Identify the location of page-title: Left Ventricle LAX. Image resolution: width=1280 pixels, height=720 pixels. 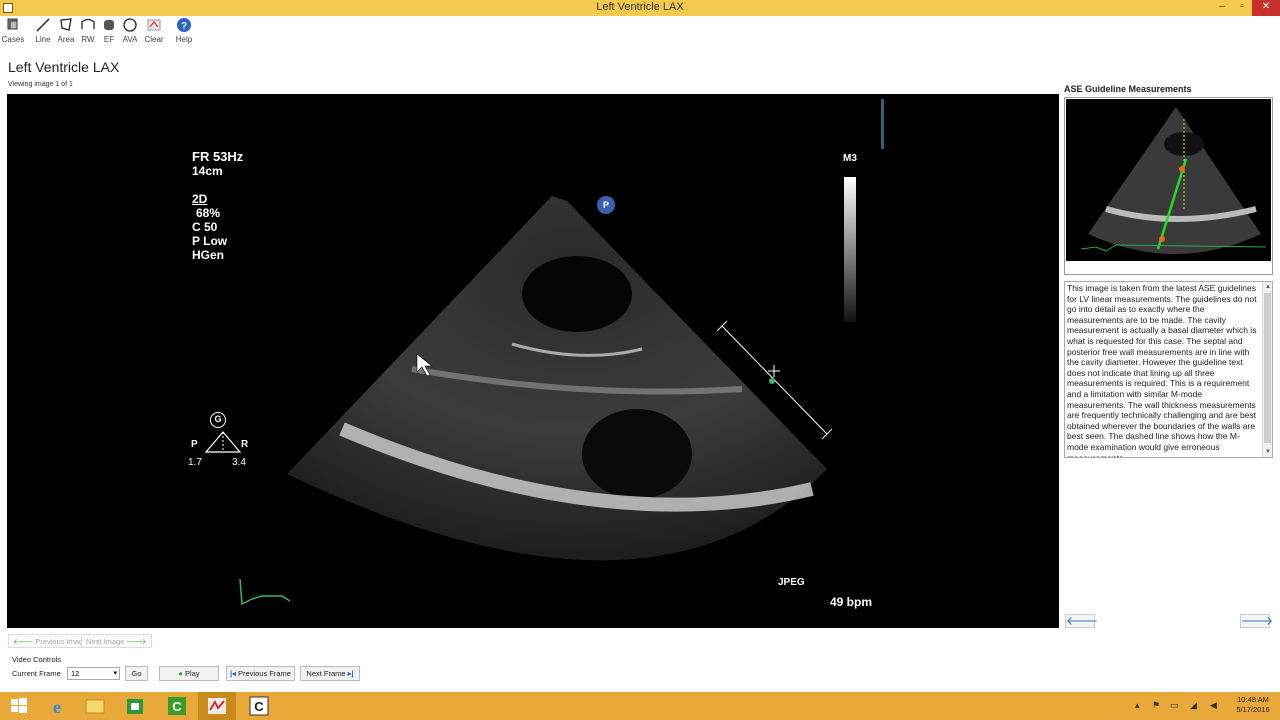
(64, 67).